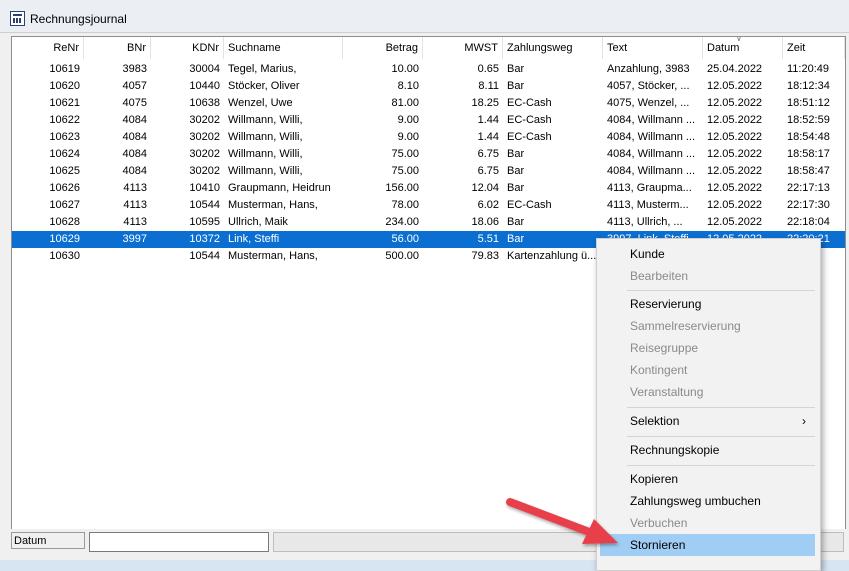 This screenshot has height=571, width=849. I want to click on menu-item-label: Bearbeiten, so click(659, 276).